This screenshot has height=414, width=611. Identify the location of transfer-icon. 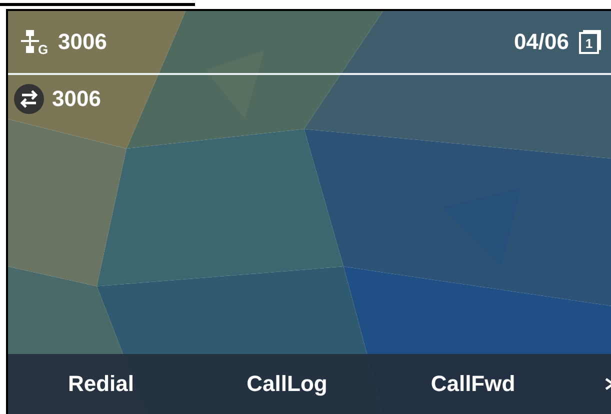
(29, 99).